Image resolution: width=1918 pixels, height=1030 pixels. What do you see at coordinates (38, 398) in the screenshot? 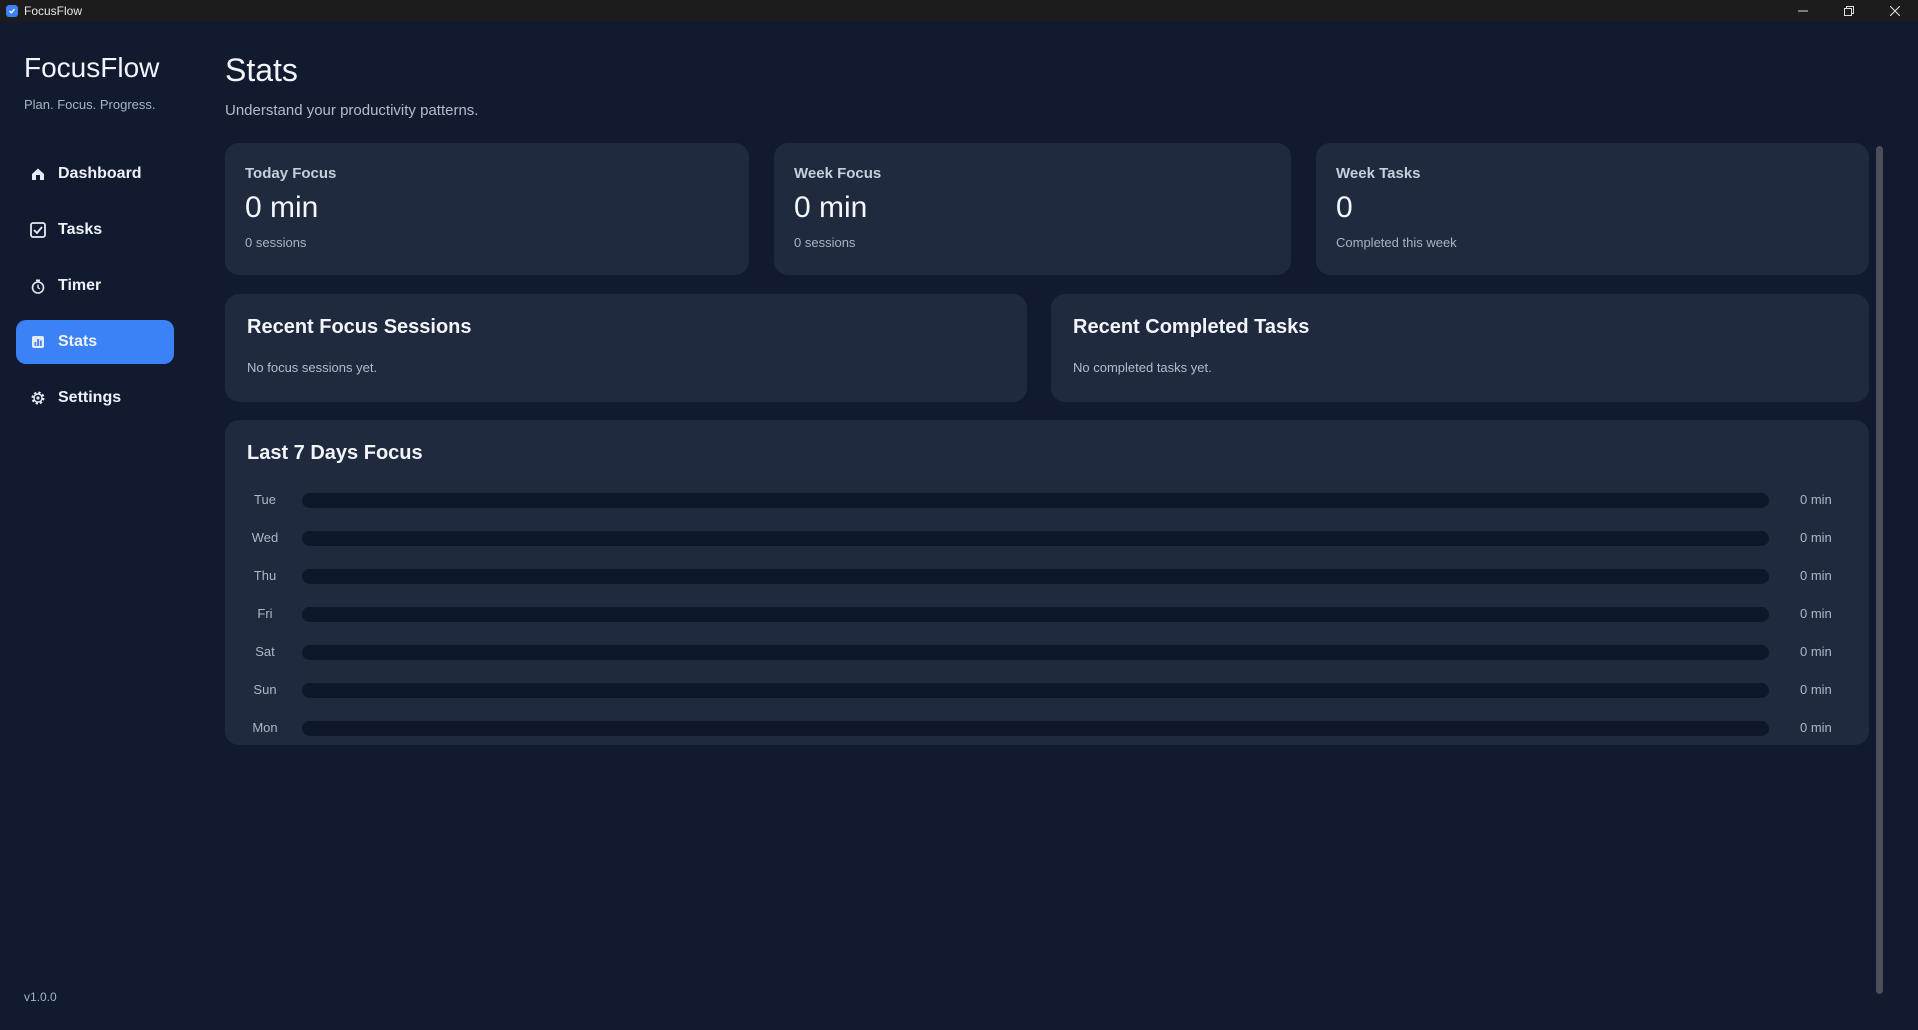
I see `gear-icon` at bounding box center [38, 398].